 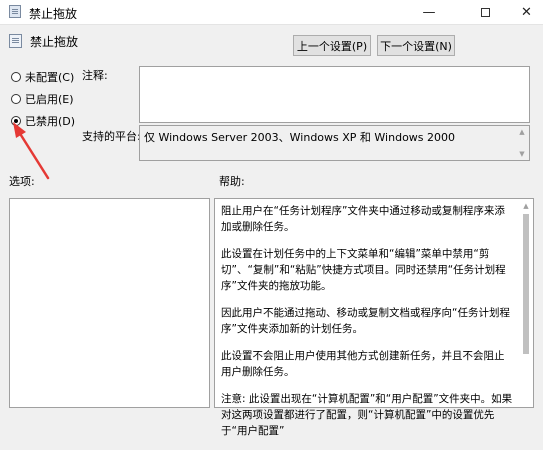 What do you see at coordinates (53, 14) in the screenshot?
I see `window-title: 禁止拖放` at bounding box center [53, 14].